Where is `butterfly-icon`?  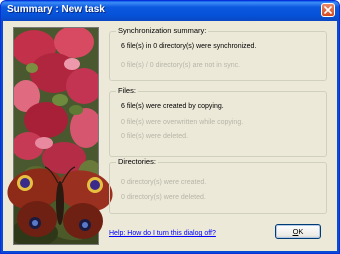
butterfly-icon is located at coordinates (60, 202).